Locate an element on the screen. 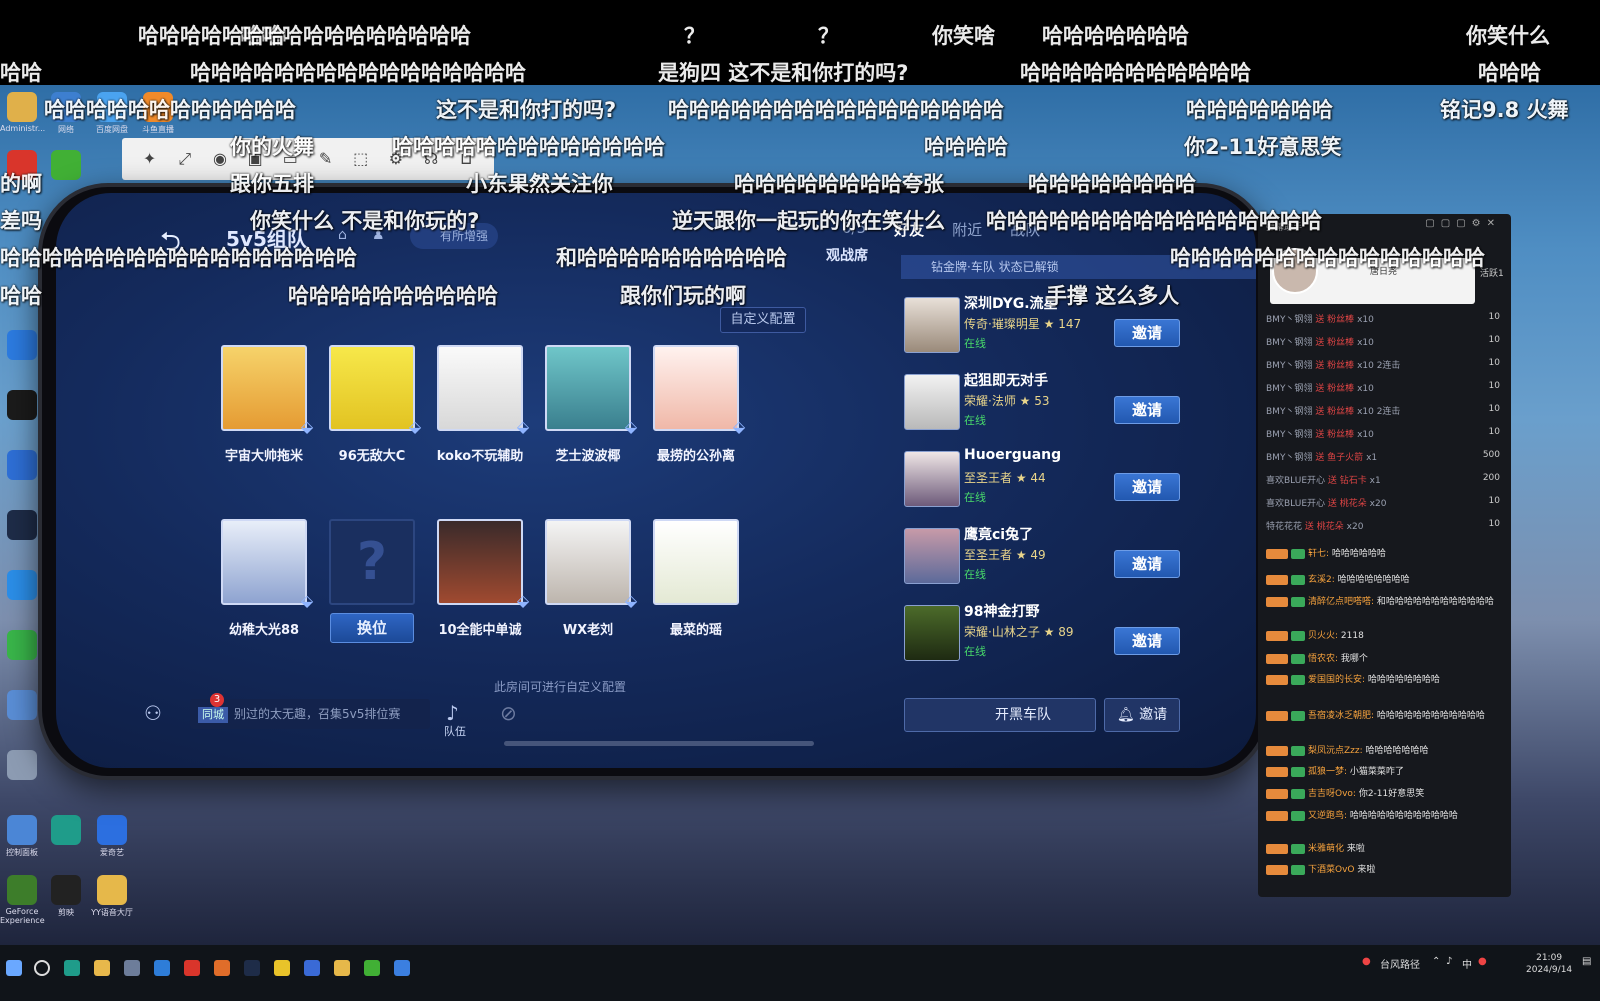 This screenshot has width=1600, height=1001. action-center-icon: ▤ is located at coordinates (1586, 961).